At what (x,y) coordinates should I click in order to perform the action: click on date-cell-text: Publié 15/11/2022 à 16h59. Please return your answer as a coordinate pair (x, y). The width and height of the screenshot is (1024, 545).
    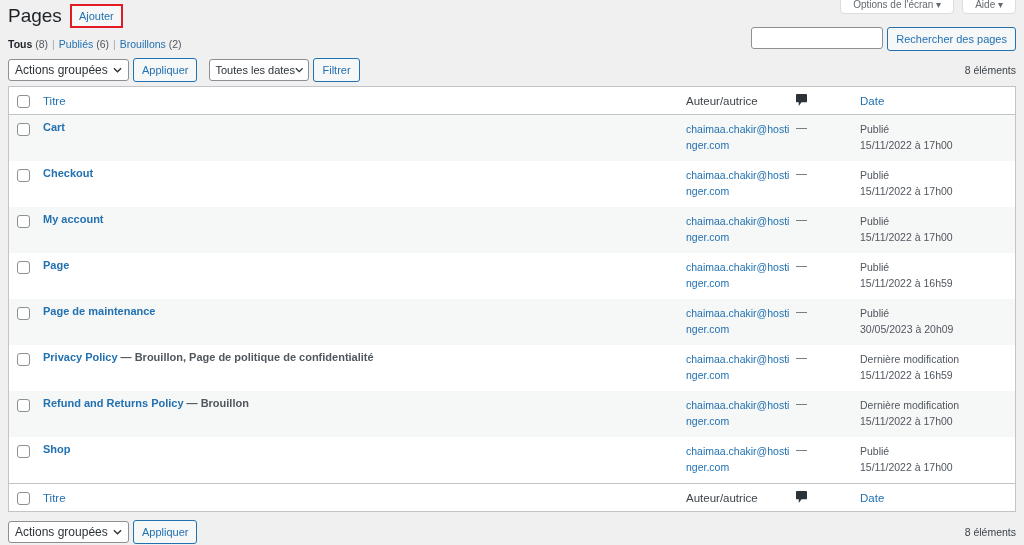
    Looking at the image, I should click on (907, 275).